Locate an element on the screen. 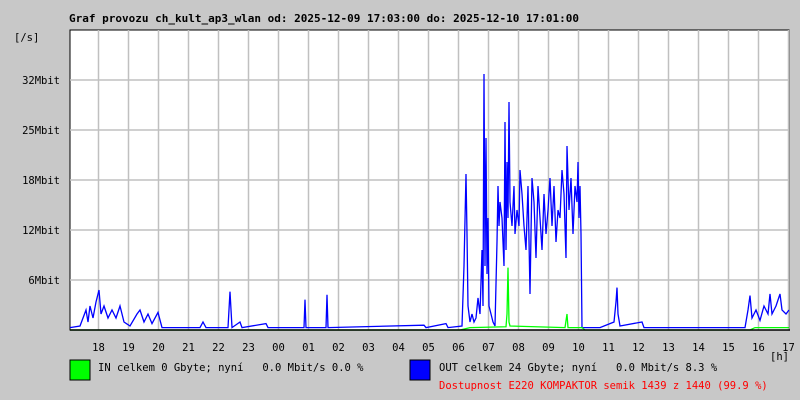 The height and width of the screenshot is (400, 800). x-tick-label: 09 is located at coordinates (548, 348).